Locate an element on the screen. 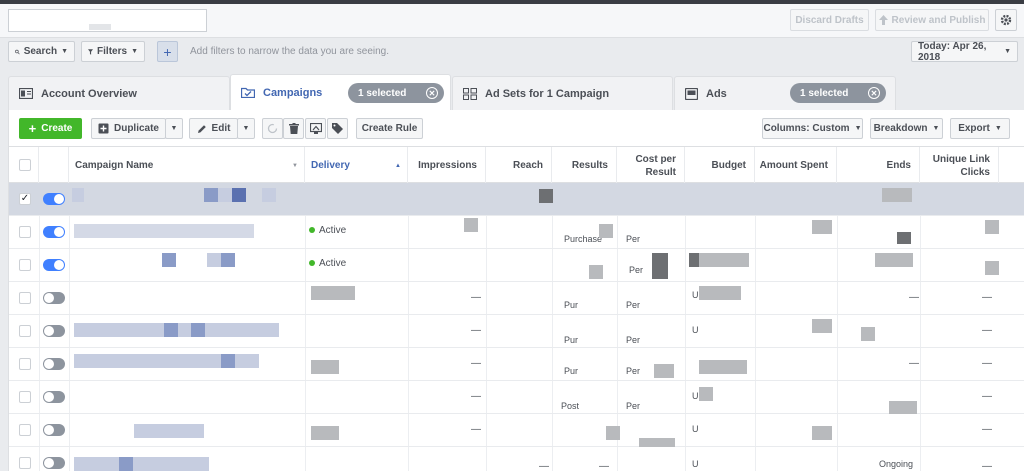  header-budget-label: Budget is located at coordinates (728, 165).